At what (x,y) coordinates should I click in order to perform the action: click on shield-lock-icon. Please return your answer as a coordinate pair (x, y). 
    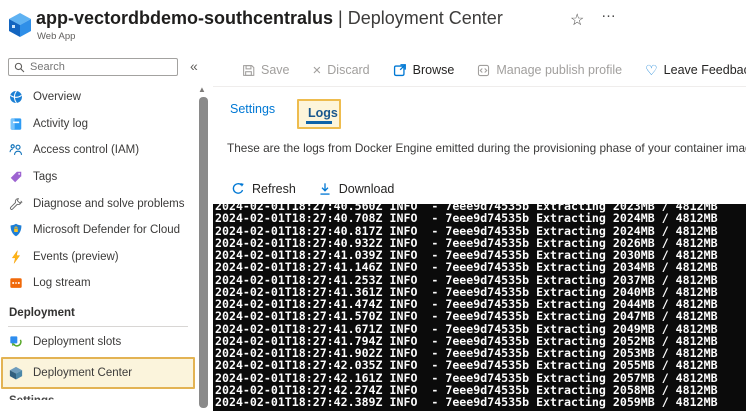
    Looking at the image, I should click on (16, 230).